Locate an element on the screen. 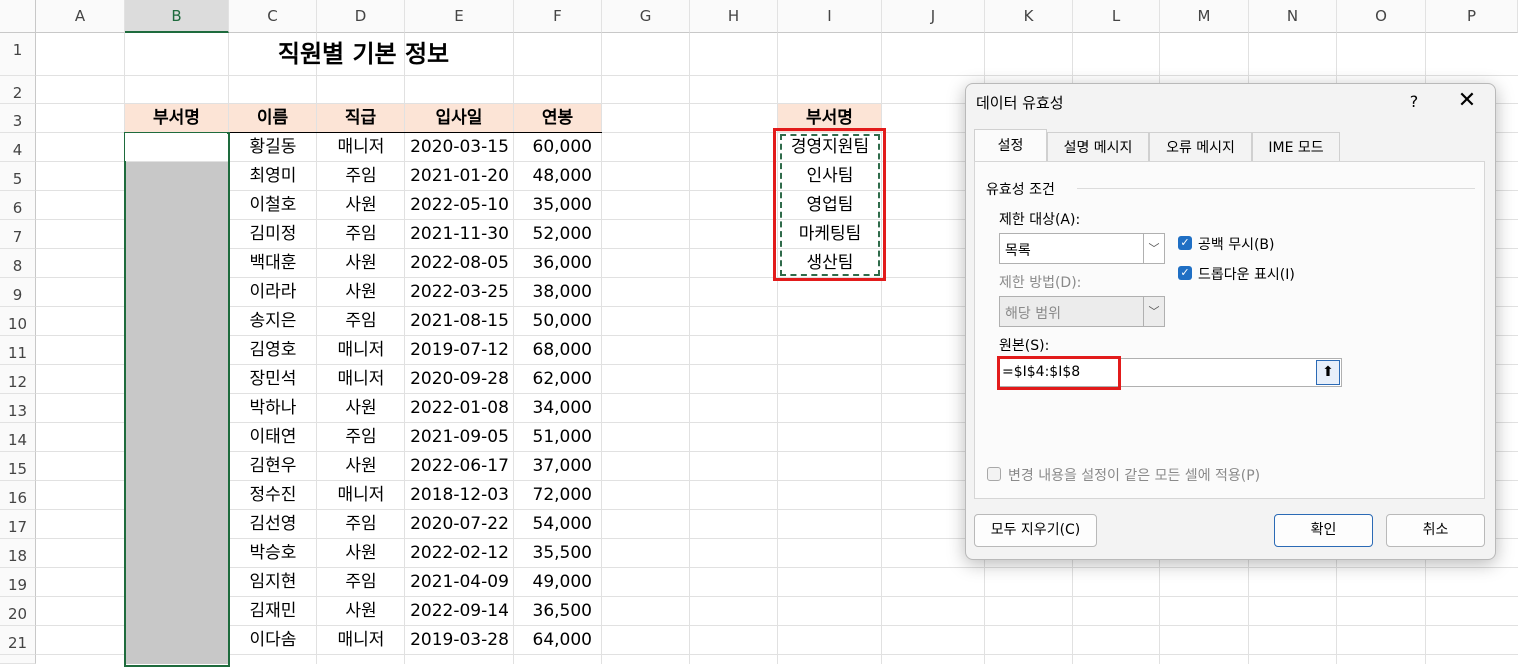  column-header-i: I is located at coordinates (830, 16).